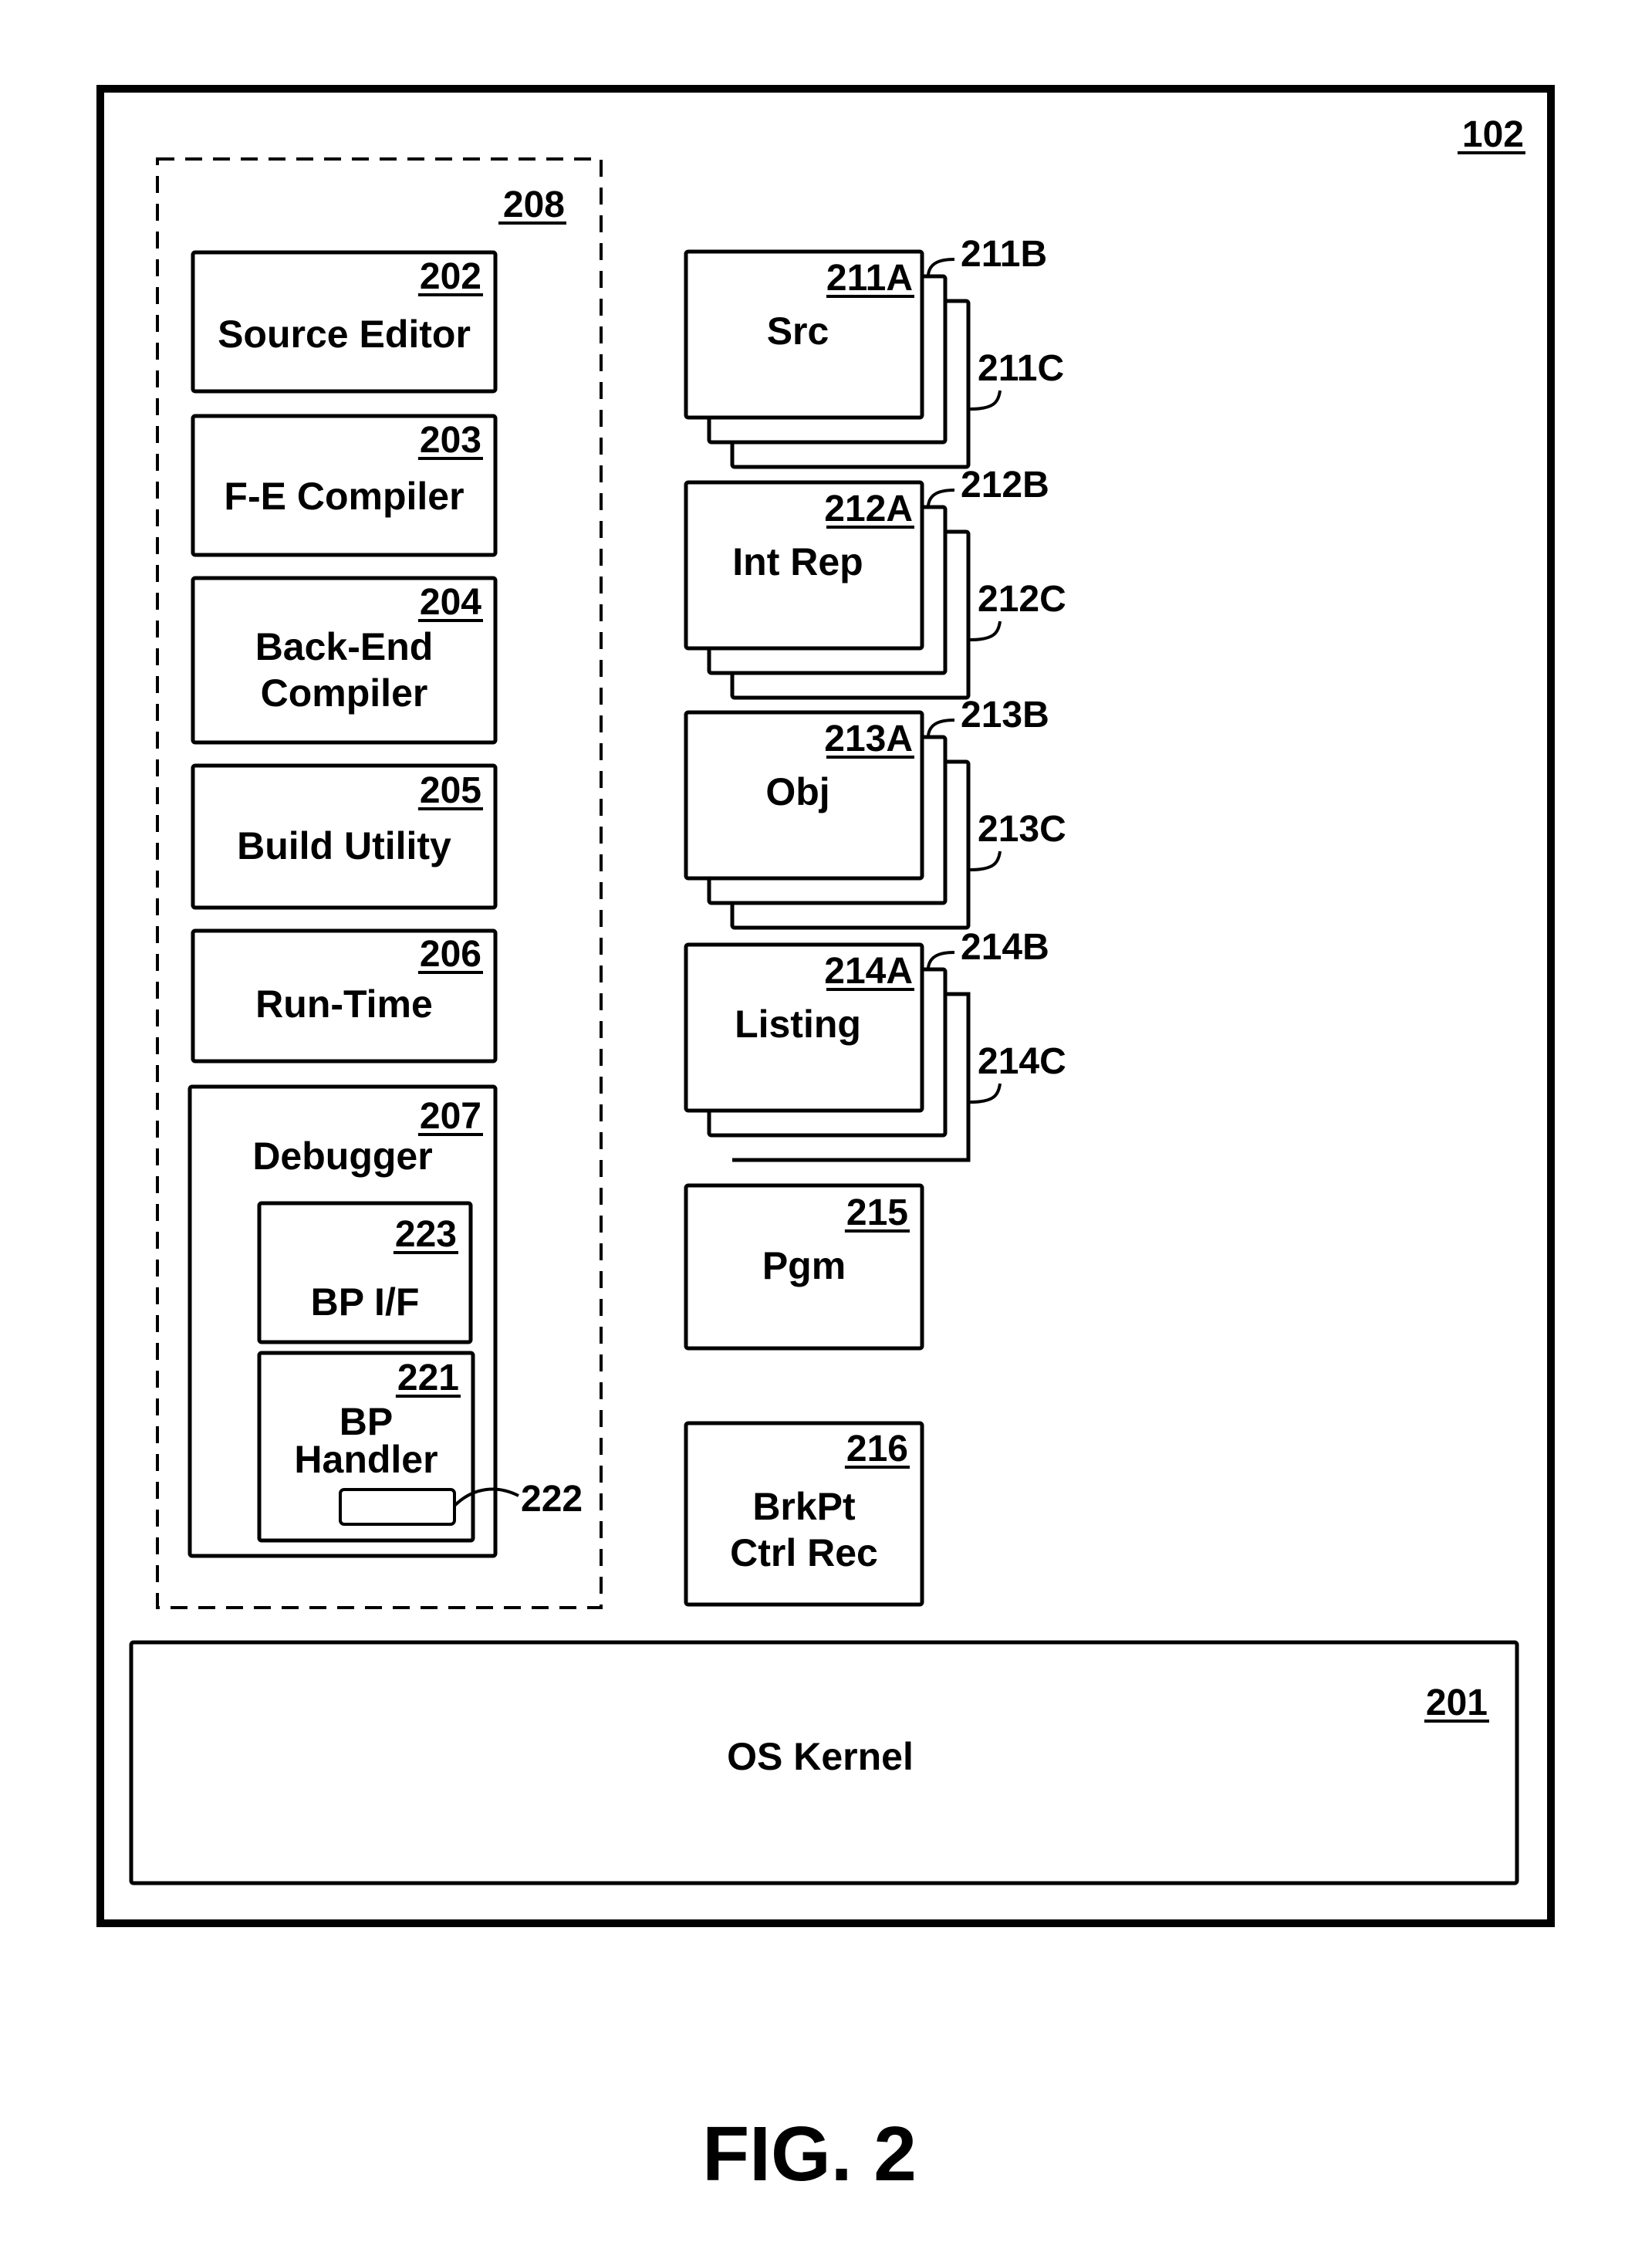 The image size is (1652, 2259). I want to click on int-rep-title: Int Rep, so click(797, 561).